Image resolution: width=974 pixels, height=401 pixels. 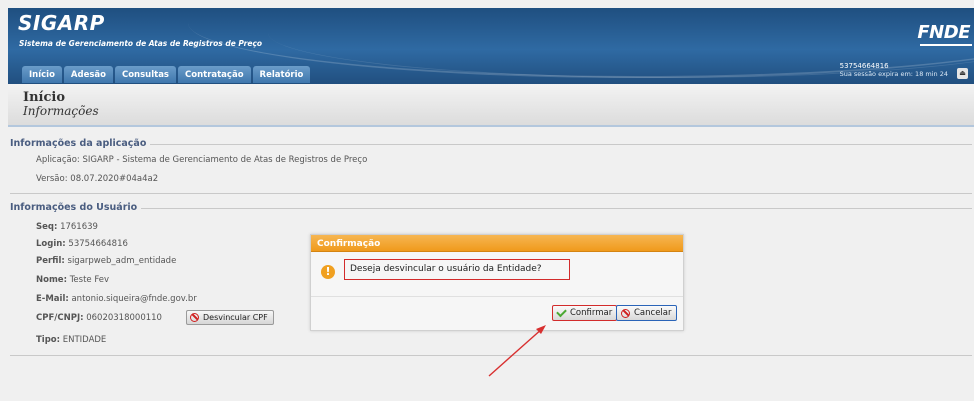 I want to click on annotation-arrow, so click(x=517, y=351).